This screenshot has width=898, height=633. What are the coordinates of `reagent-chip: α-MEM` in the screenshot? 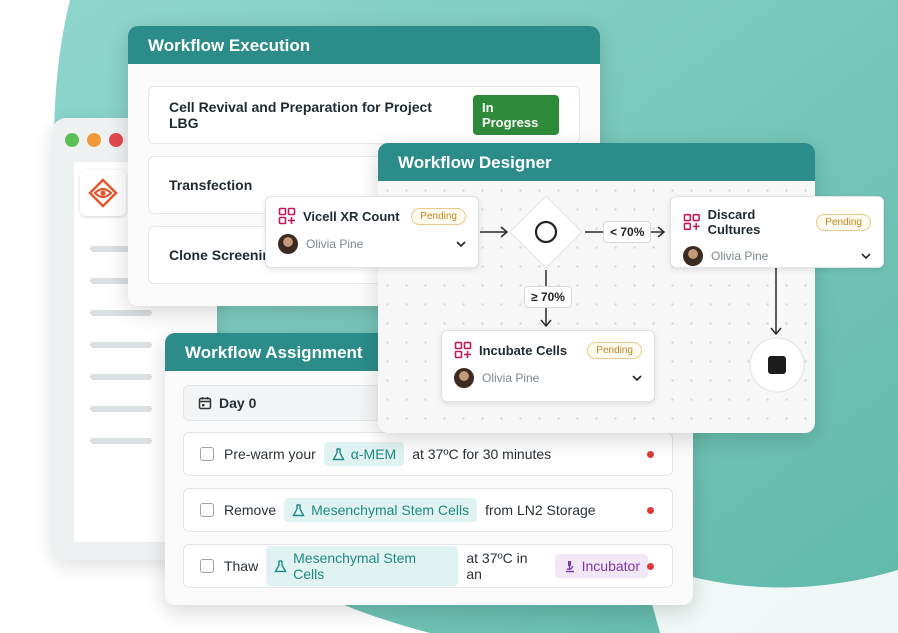 It's located at (364, 454).